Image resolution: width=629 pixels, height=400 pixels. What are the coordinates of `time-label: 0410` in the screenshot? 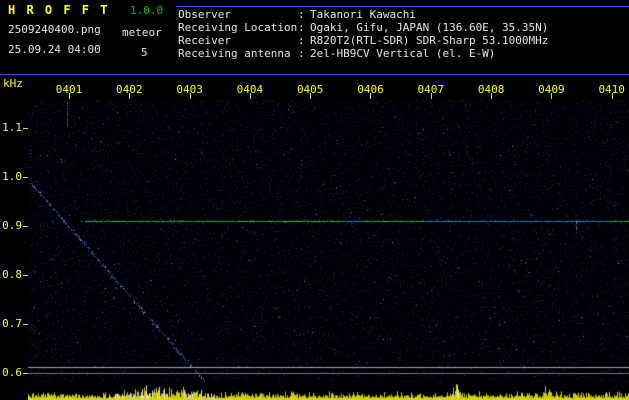 It's located at (611, 89).